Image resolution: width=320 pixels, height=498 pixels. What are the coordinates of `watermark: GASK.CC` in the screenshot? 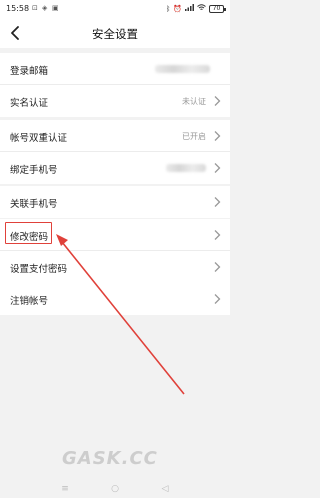 It's located at (110, 458).